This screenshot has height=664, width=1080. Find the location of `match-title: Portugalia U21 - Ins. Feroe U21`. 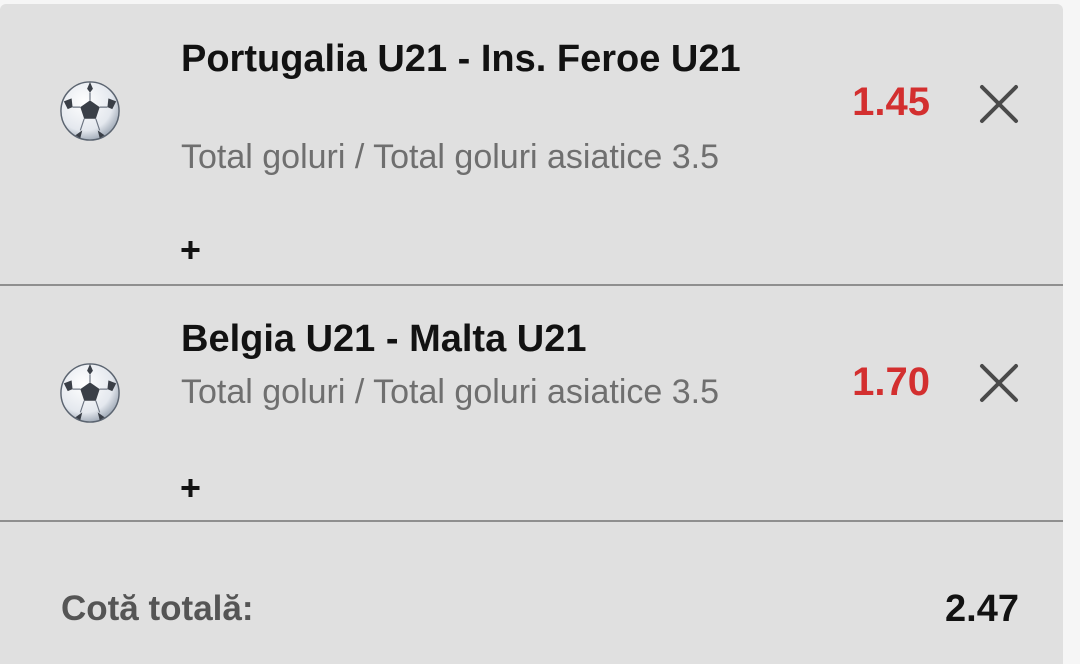

match-title: Portugalia U21 - Ins. Feroe U21 is located at coordinates (461, 59).